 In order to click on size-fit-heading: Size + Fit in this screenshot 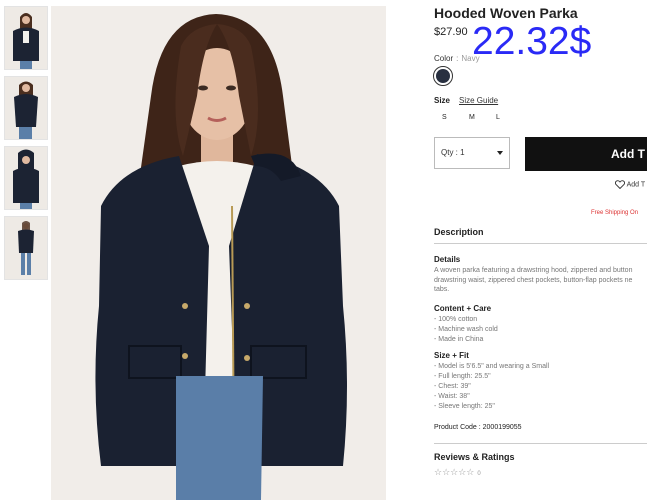, I will do `click(451, 355)`.